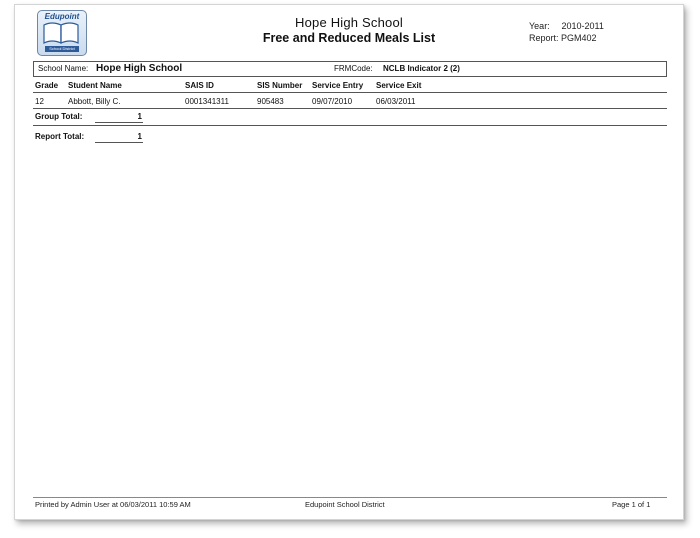 Image resolution: width=700 pixels, height=538 pixels. Describe the element at coordinates (582, 26) in the screenshot. I see `year-value: 2010-2011` at that location.